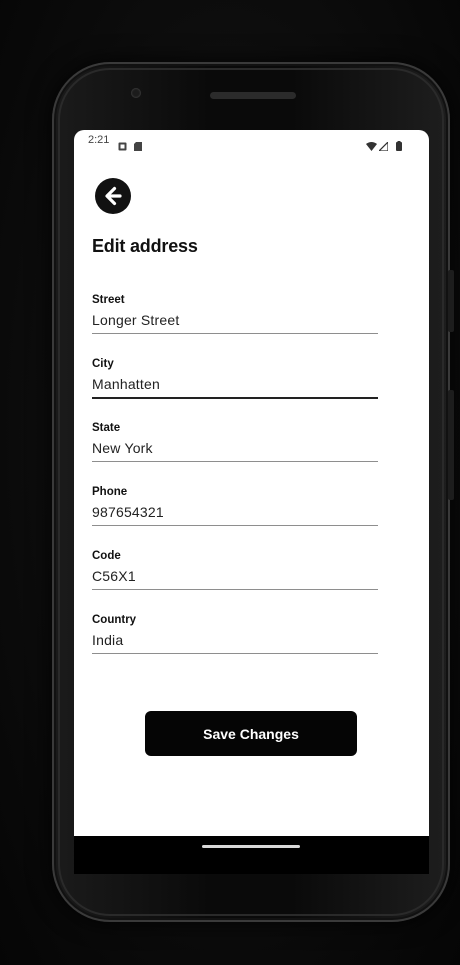 The width and height of the screenshot is (460, 965). I want to click on phone-field: Phone, so click(235, 511).